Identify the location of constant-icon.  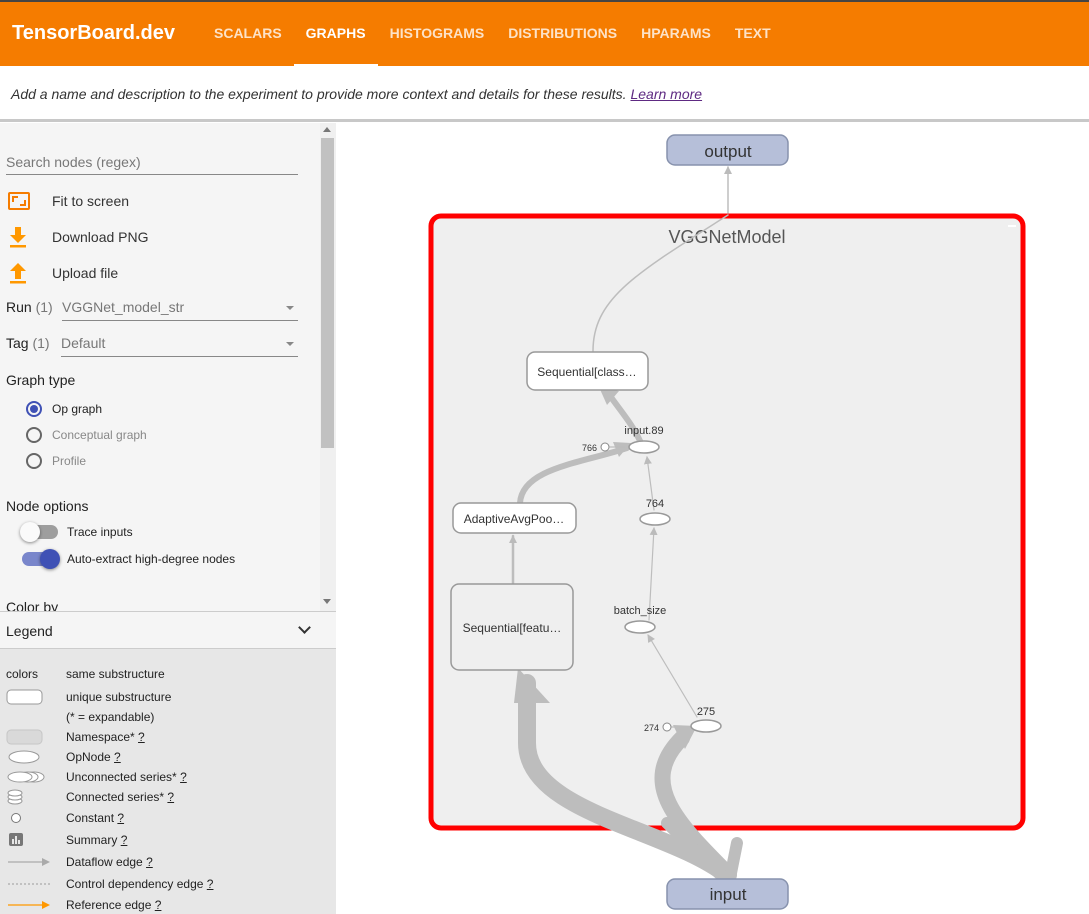
(16, 818).